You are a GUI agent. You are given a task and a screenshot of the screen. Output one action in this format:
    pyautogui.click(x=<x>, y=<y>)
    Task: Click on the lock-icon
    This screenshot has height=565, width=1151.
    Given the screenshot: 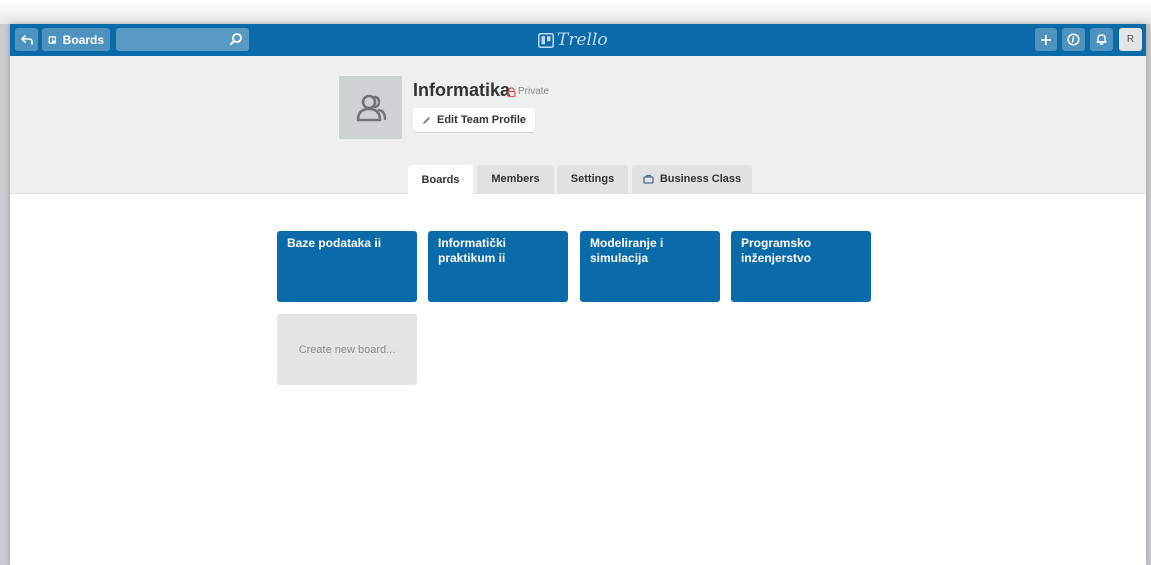 What is the action you would take?
    pyautogui.click(x=511, y=91)
    